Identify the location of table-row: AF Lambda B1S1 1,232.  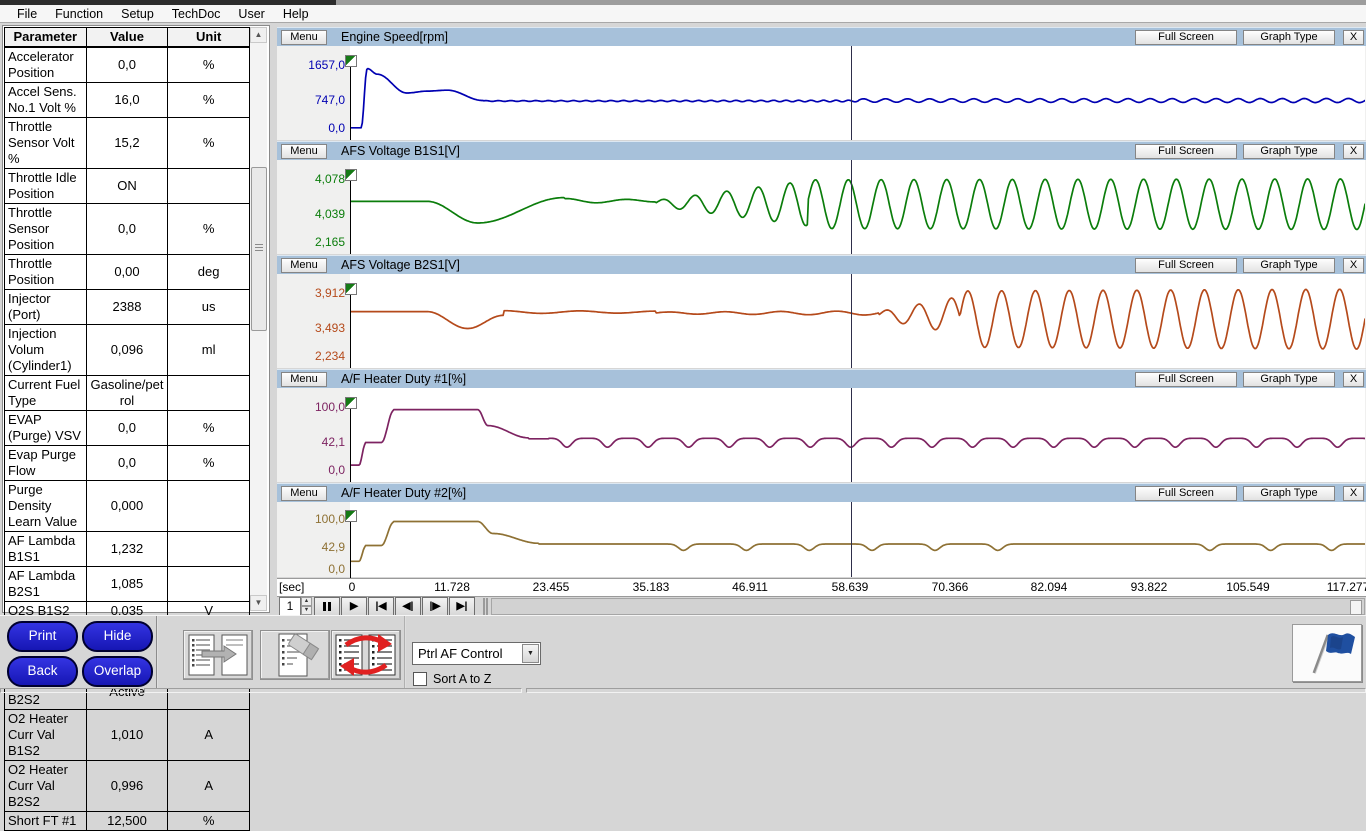
(127, 549).